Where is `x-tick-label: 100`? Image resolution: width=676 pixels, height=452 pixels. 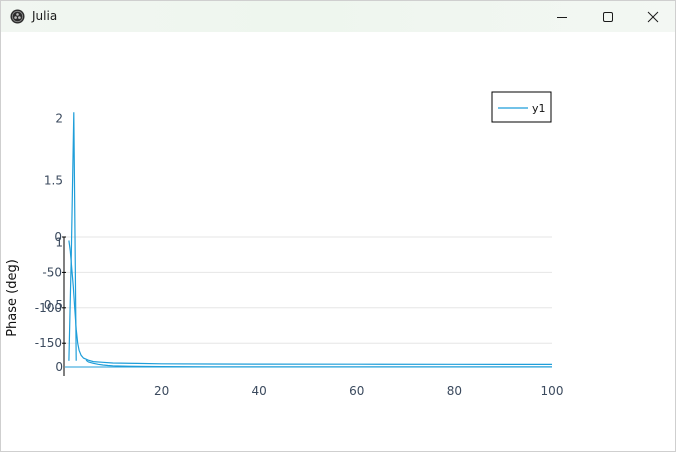 x-tick-label: 100 is located at coordinates (552, 391).